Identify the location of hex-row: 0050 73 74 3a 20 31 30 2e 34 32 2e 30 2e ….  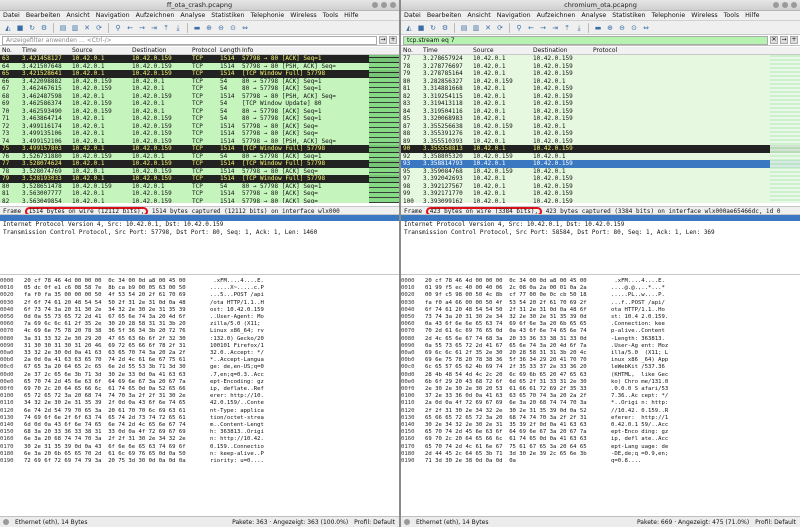
(600, 317).